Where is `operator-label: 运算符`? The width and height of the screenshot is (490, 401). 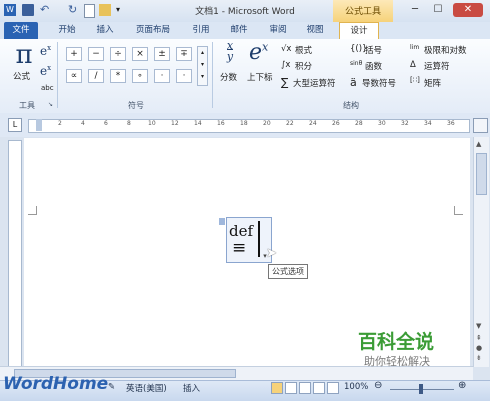 operator-label: 运算符 is located at coordinates (437, 66).